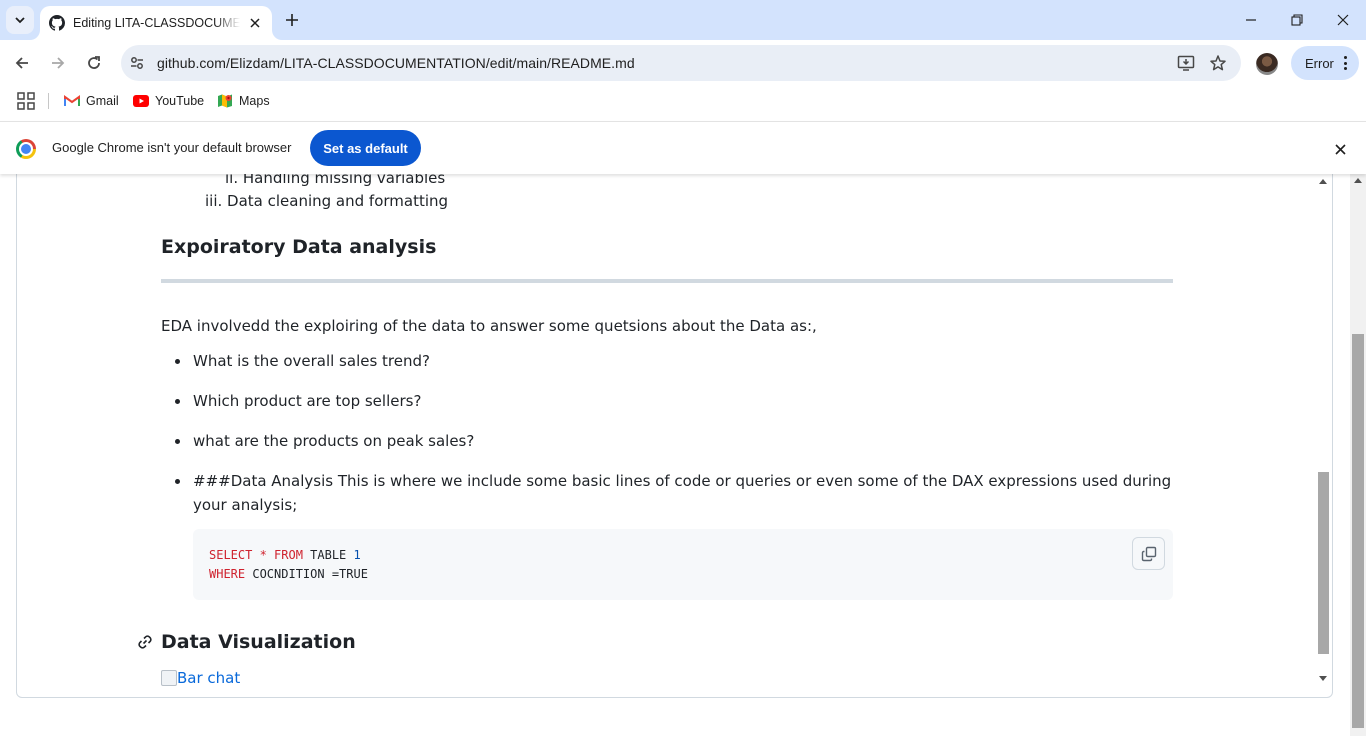  Describe the element at coordinates (258, 642) in the screenshot. I see `heading-data-visualization: Data Visualization` at that location.